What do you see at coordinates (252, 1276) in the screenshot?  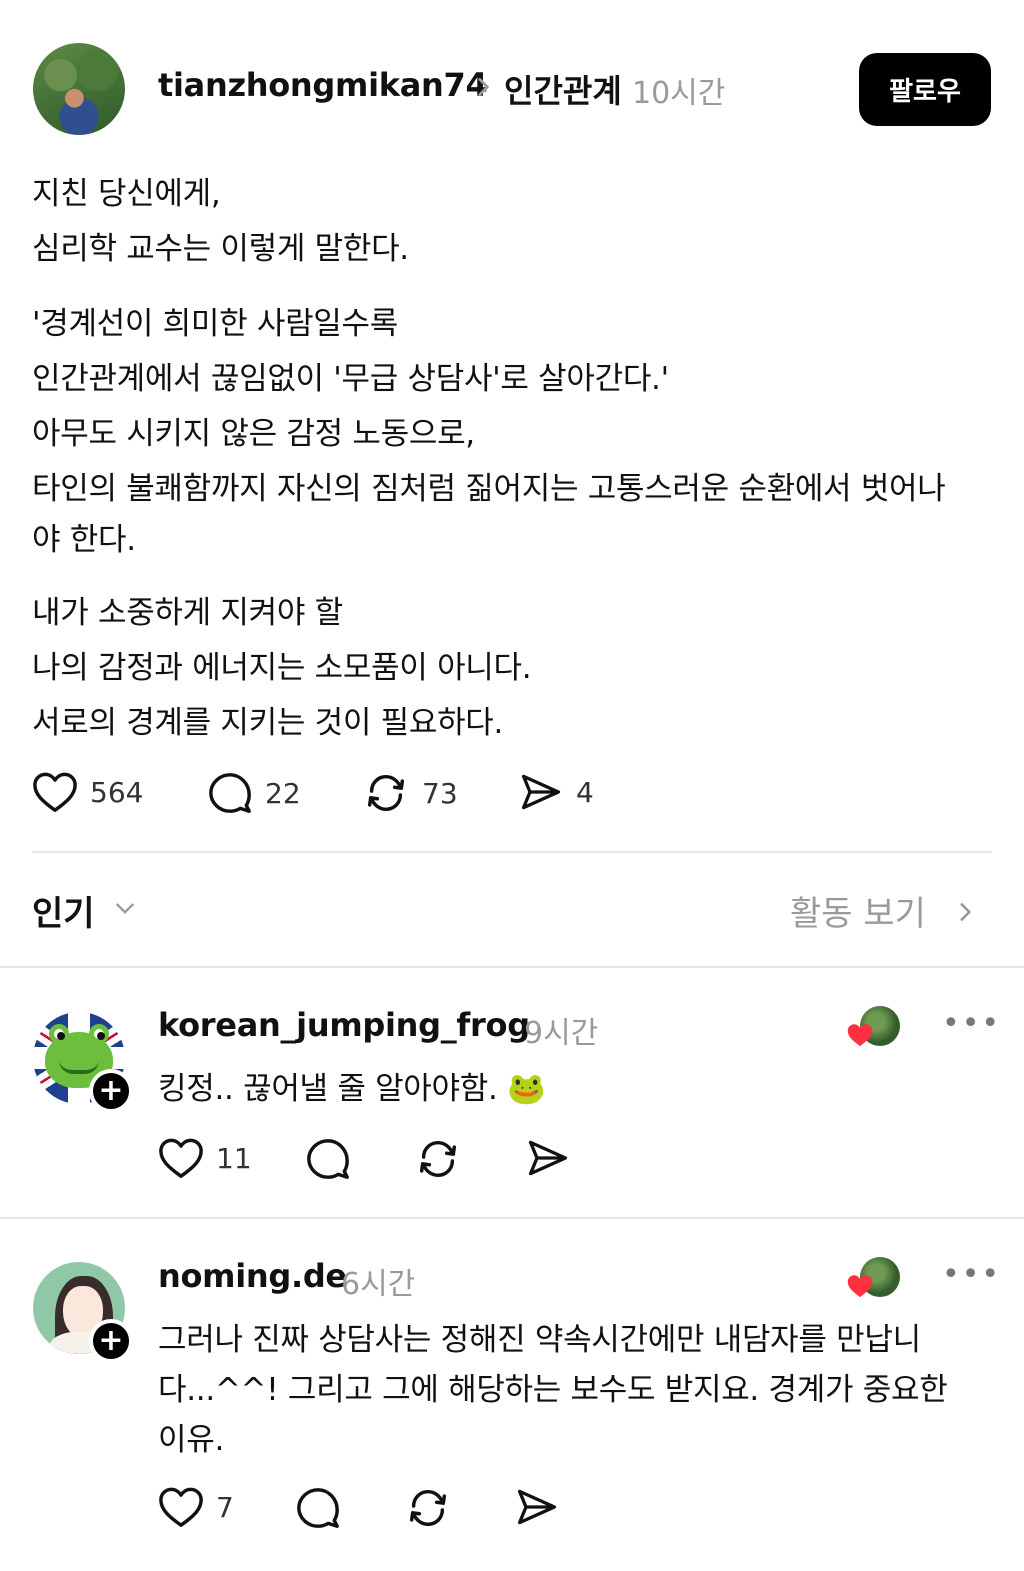 I see `comment-author-username: noming.de` at bounding box center [252, 1276].